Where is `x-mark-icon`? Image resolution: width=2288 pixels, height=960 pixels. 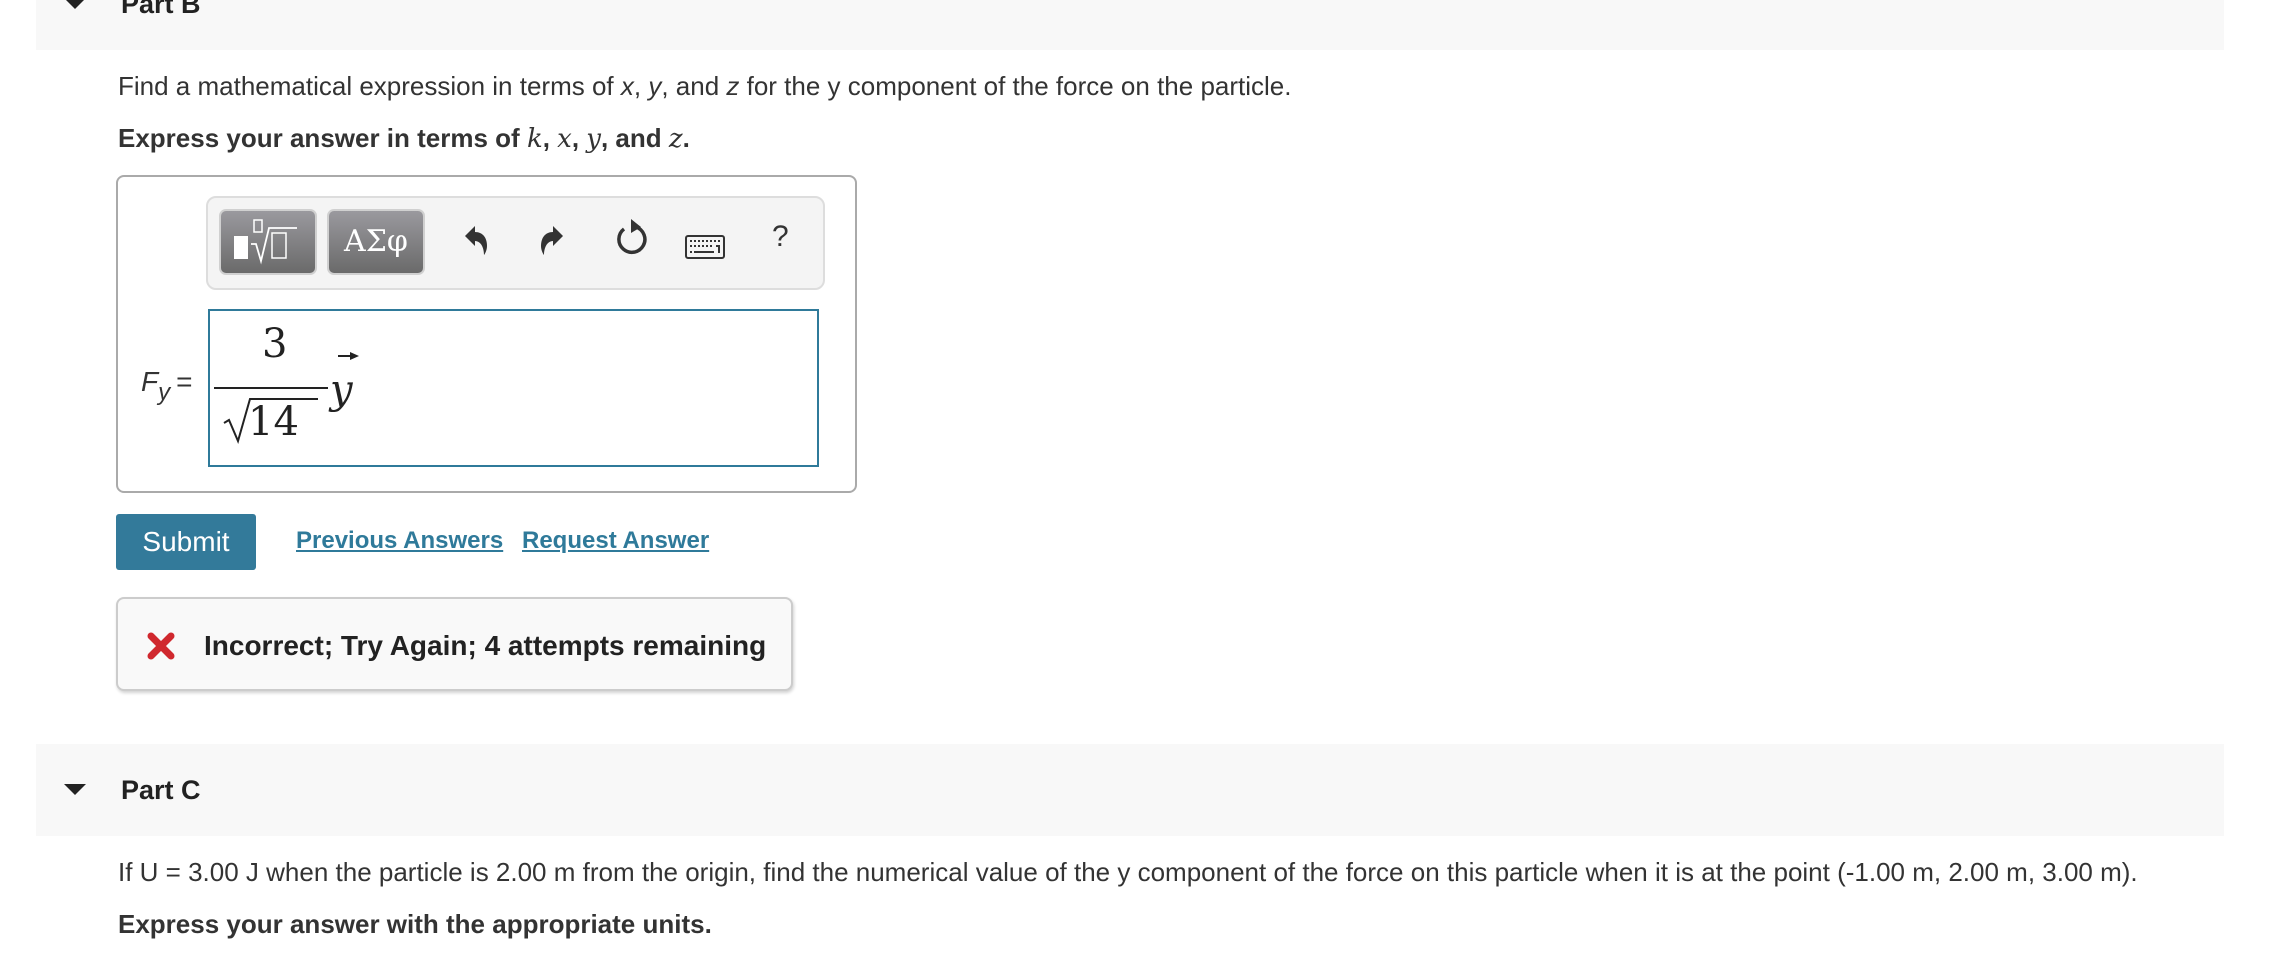
x-mark-icon is located at coordinates (161, 646).